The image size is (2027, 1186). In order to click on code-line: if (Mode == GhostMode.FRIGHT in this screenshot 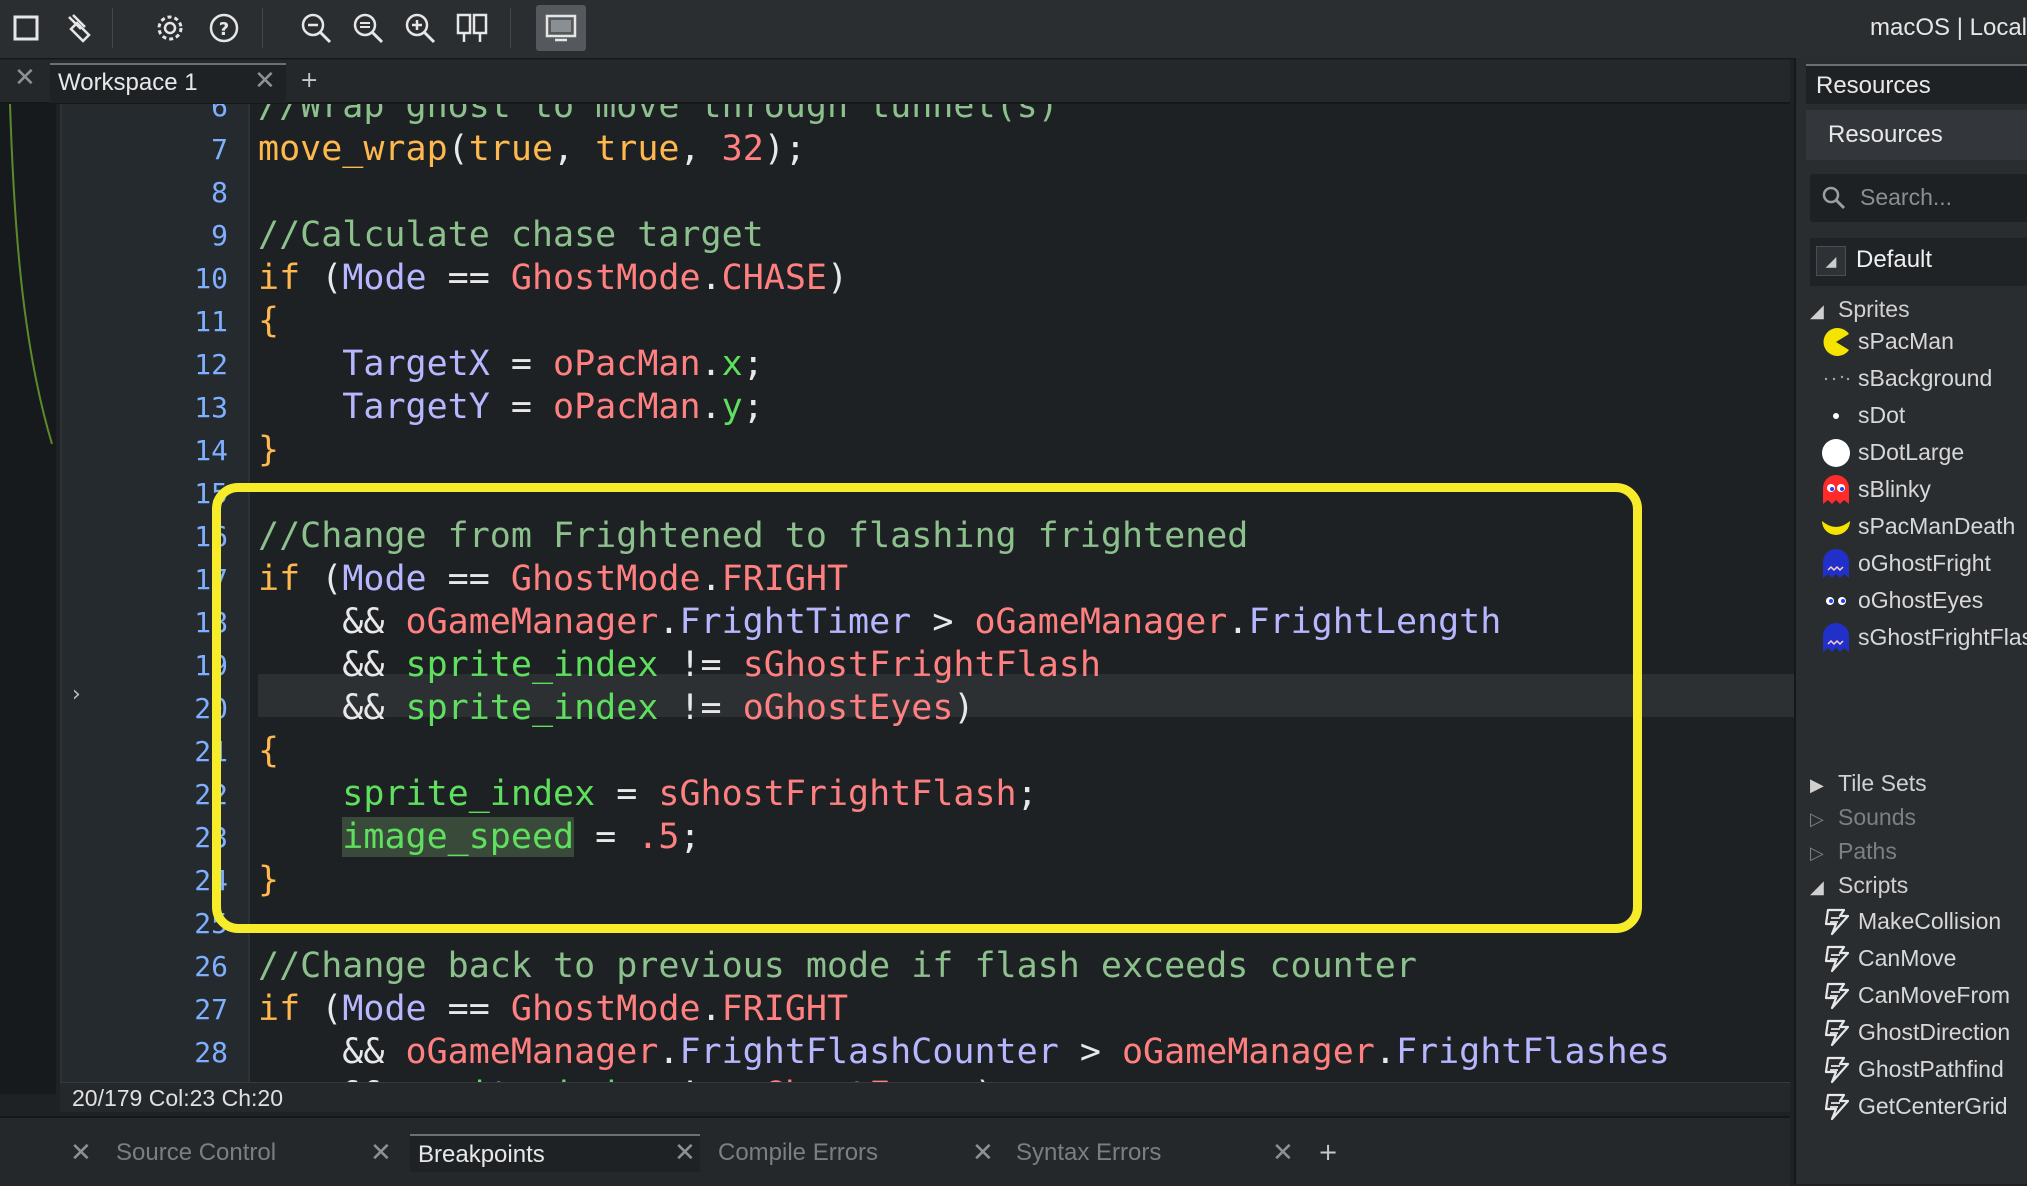, I will do `click(553, 1009)`.